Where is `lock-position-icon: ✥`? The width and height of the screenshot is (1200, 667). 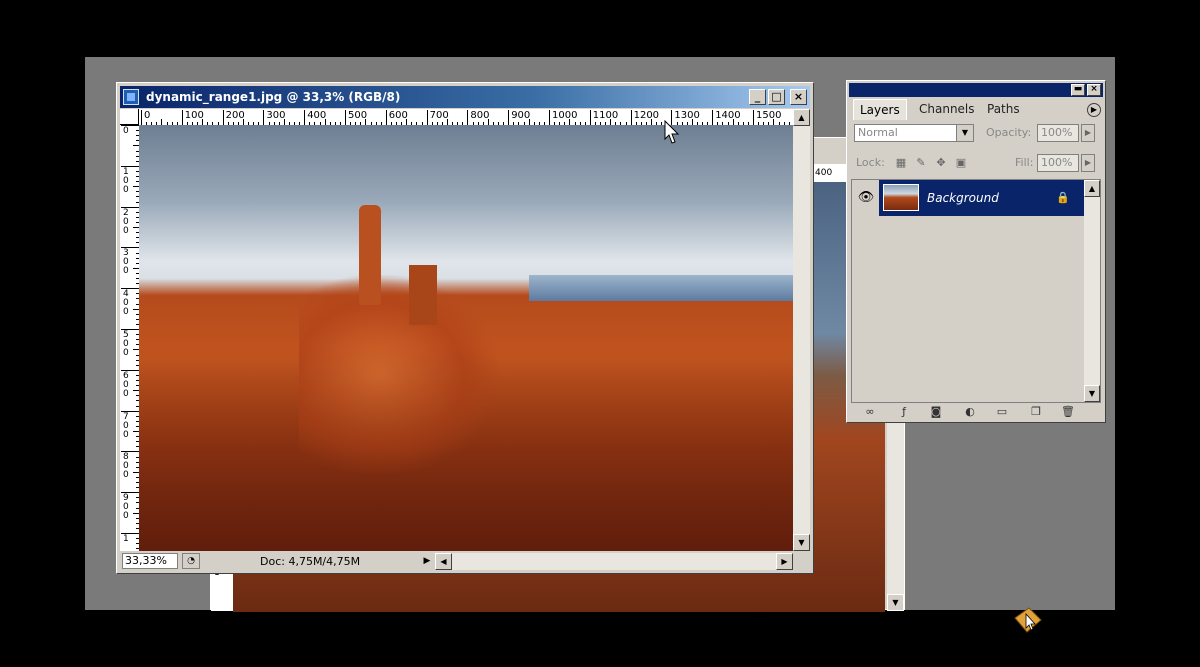
lock-position-icon: ✥ is located at coordinates (941, 163).